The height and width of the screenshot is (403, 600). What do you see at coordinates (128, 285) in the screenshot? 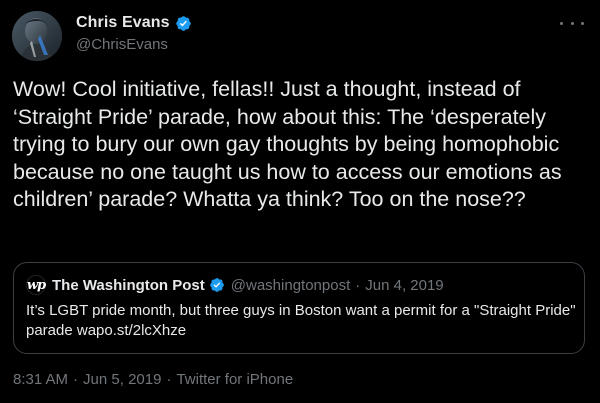
I see `quoted-author-name: The Washington Post` at bounding box center [128, 285].